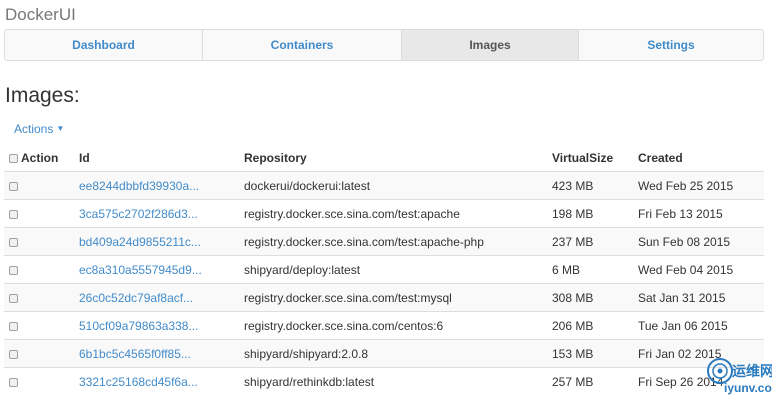 This screenshot has height=404, width=772. Describe the element at coordinates (701, 158) in the screenshot. I see `header-created: Created` at that location.